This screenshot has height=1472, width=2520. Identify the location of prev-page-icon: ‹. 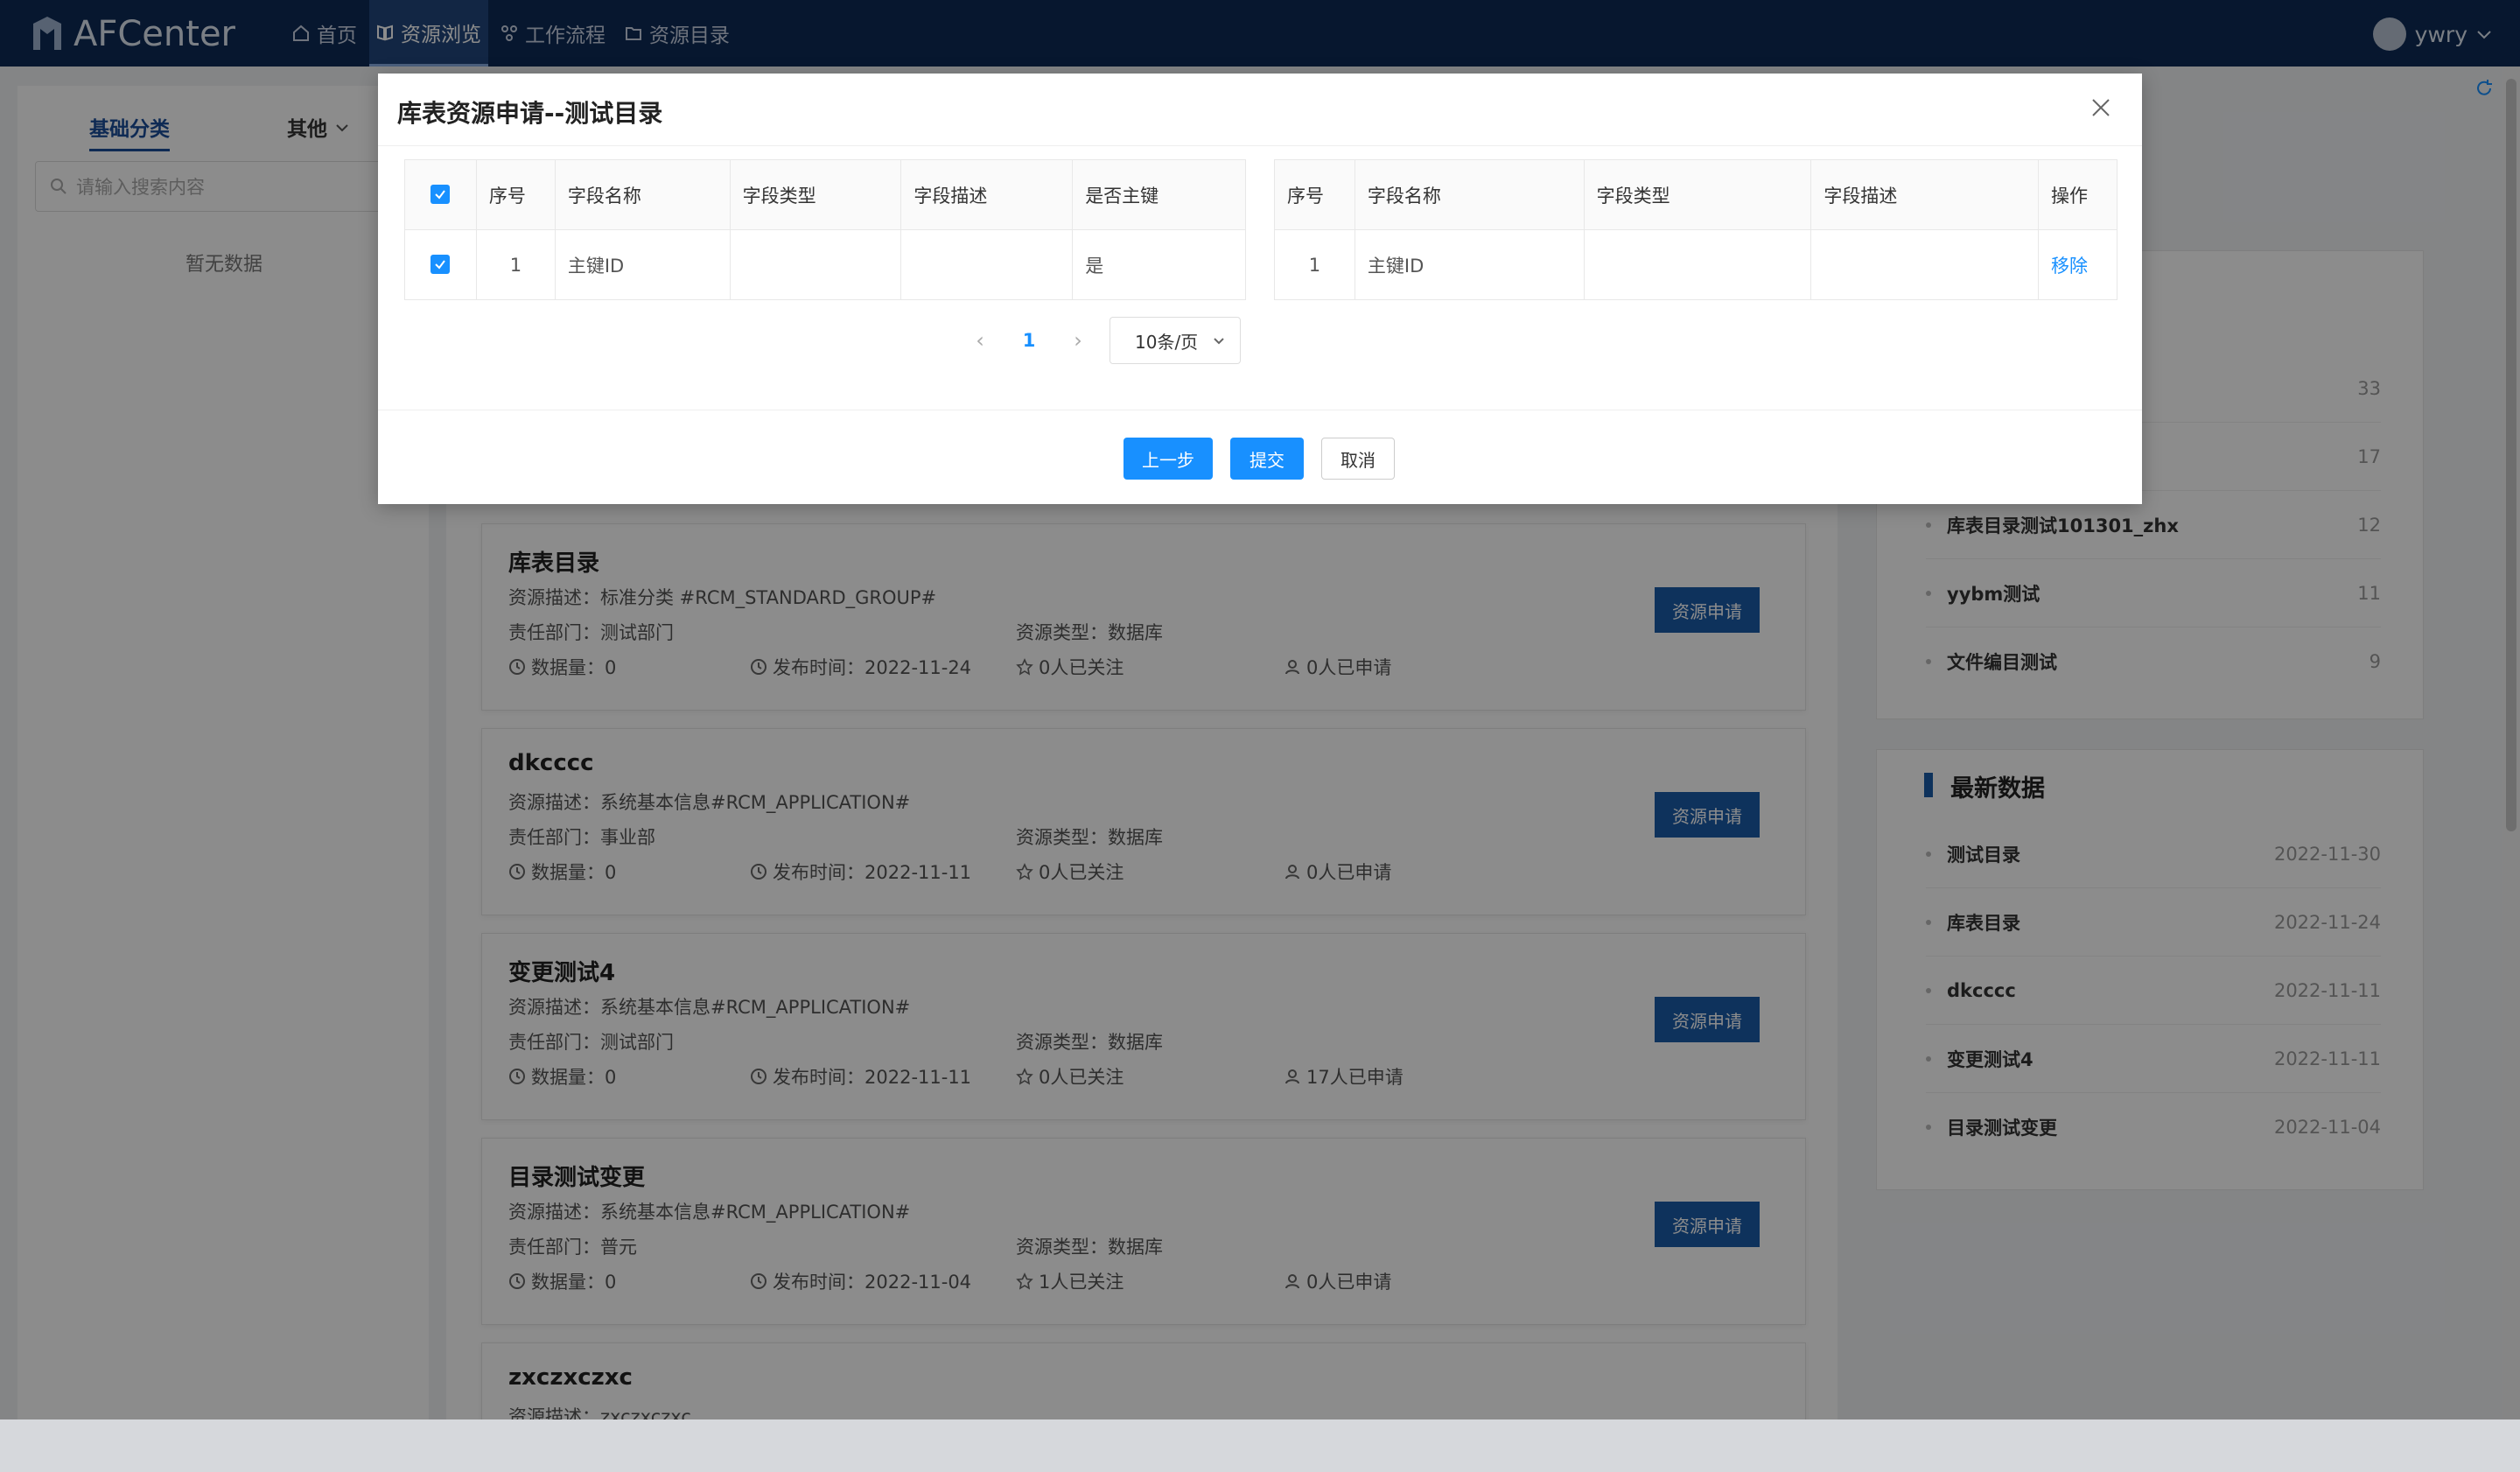
(980, 340).